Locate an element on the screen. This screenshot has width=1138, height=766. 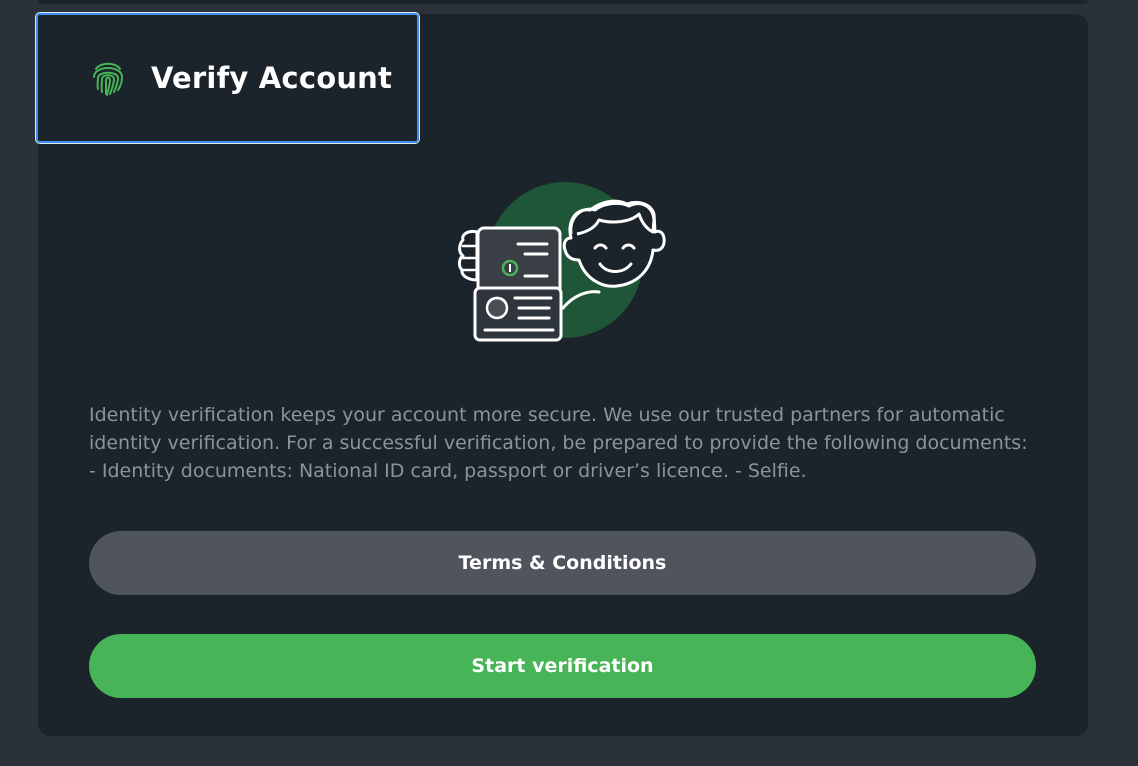
previous-card-edge is located at coordinates (563, 2).